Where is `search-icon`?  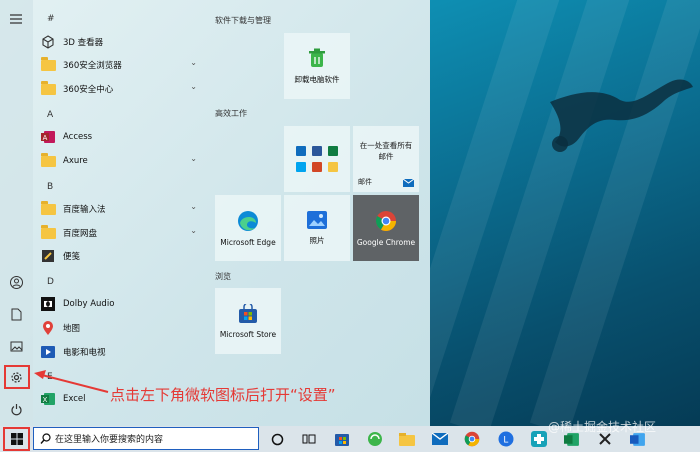 search-icon is located at coordinates (45, 438).